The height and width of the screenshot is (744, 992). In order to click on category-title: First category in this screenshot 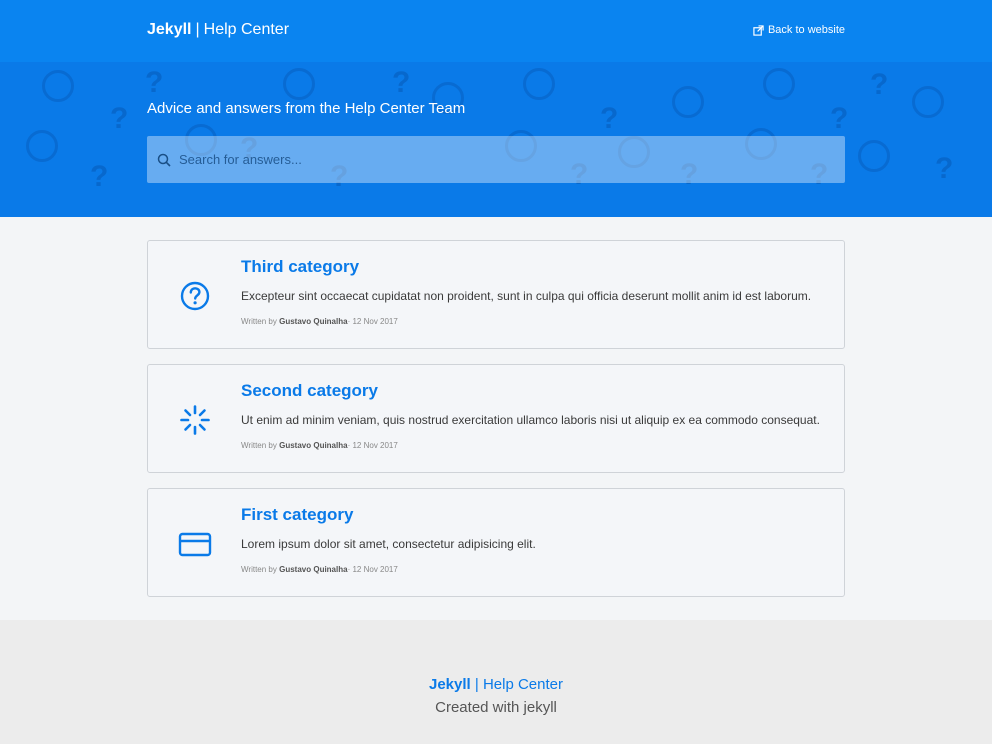, I will do `click(297, 515)`.